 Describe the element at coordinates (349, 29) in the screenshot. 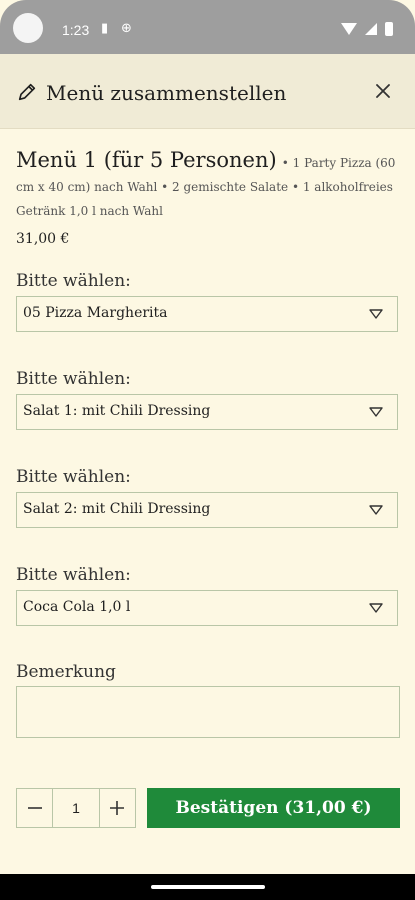

I see `wifi-icon` at that location.